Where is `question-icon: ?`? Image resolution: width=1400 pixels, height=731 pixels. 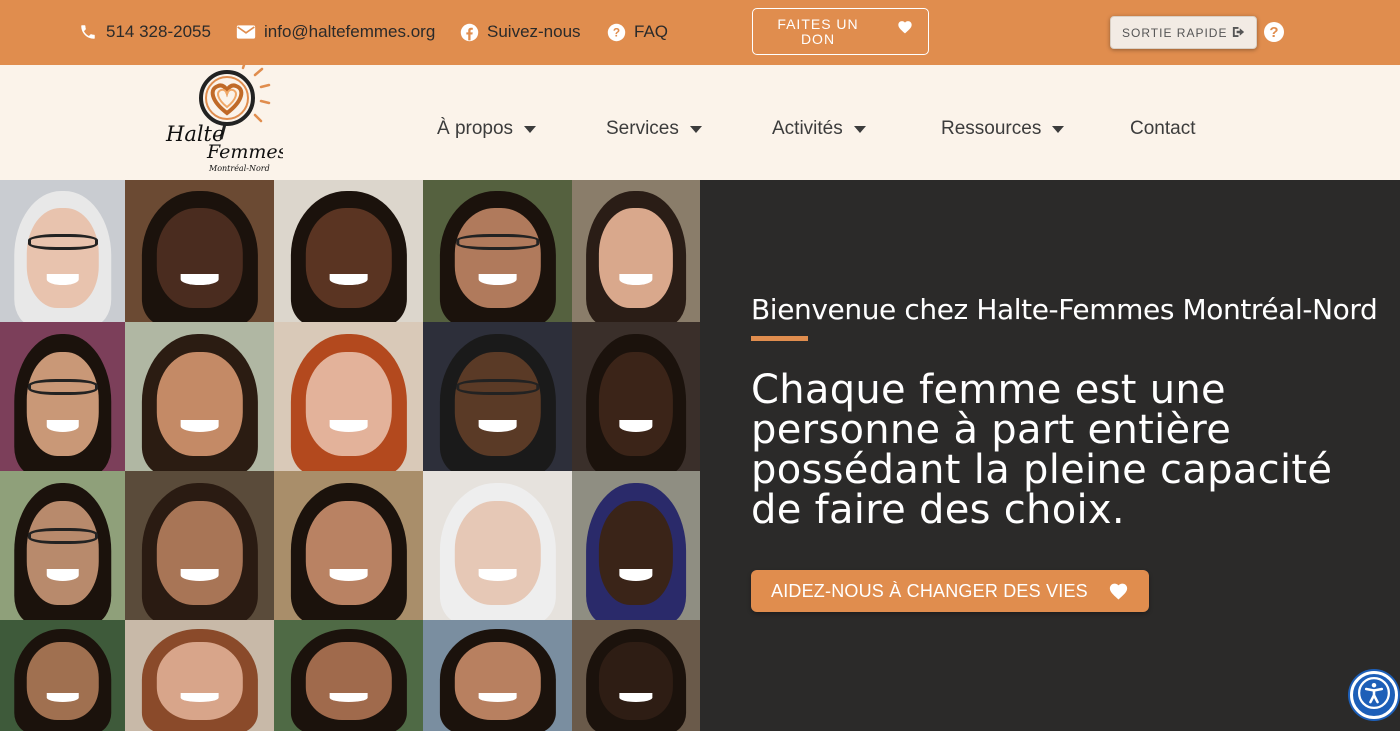
question-icon: ? is located at coordinates (616, 32).